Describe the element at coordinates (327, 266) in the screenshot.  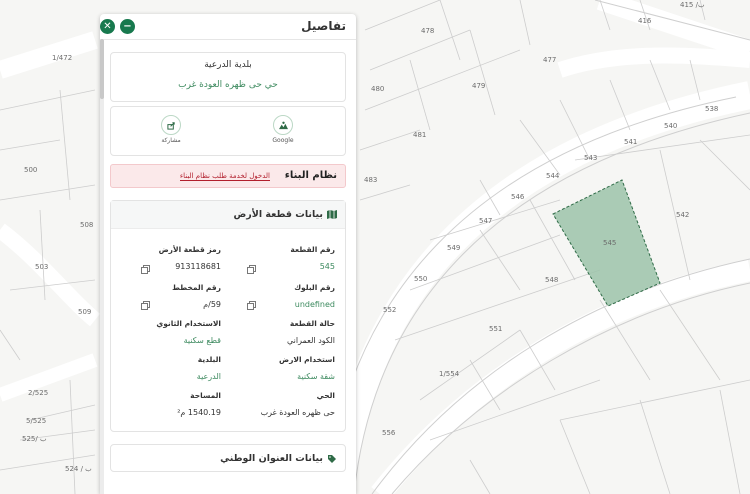
I see `parcel-number-value: 545` at that location.